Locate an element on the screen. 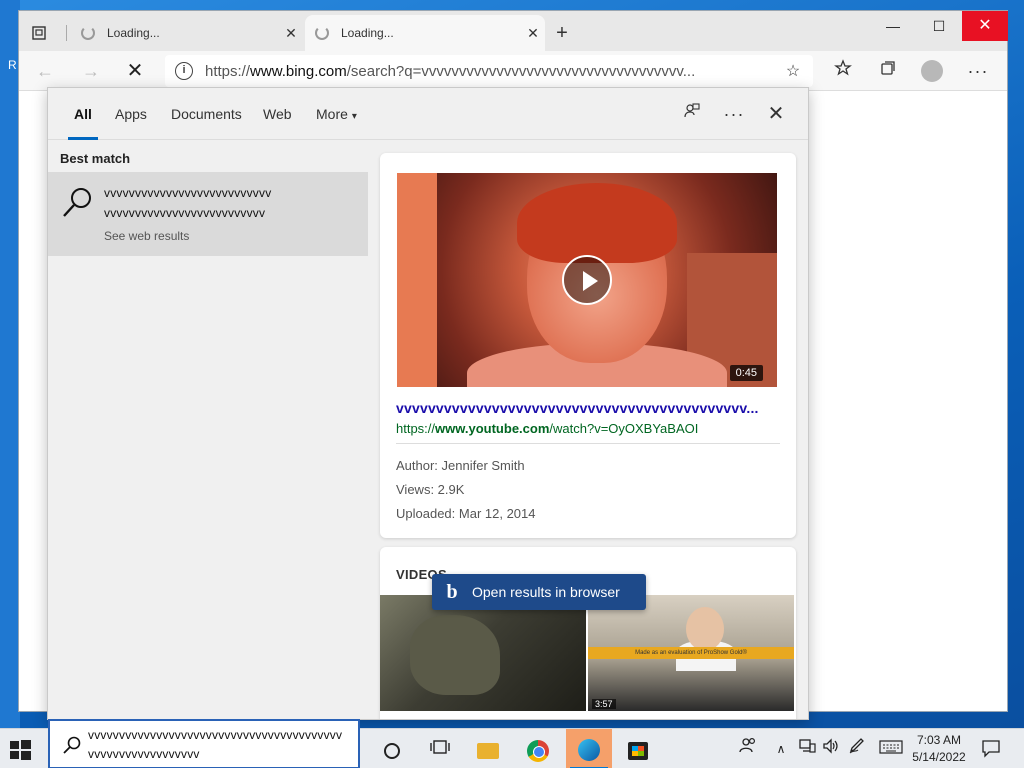  notifications-icon is located at coordinates (991, 748).